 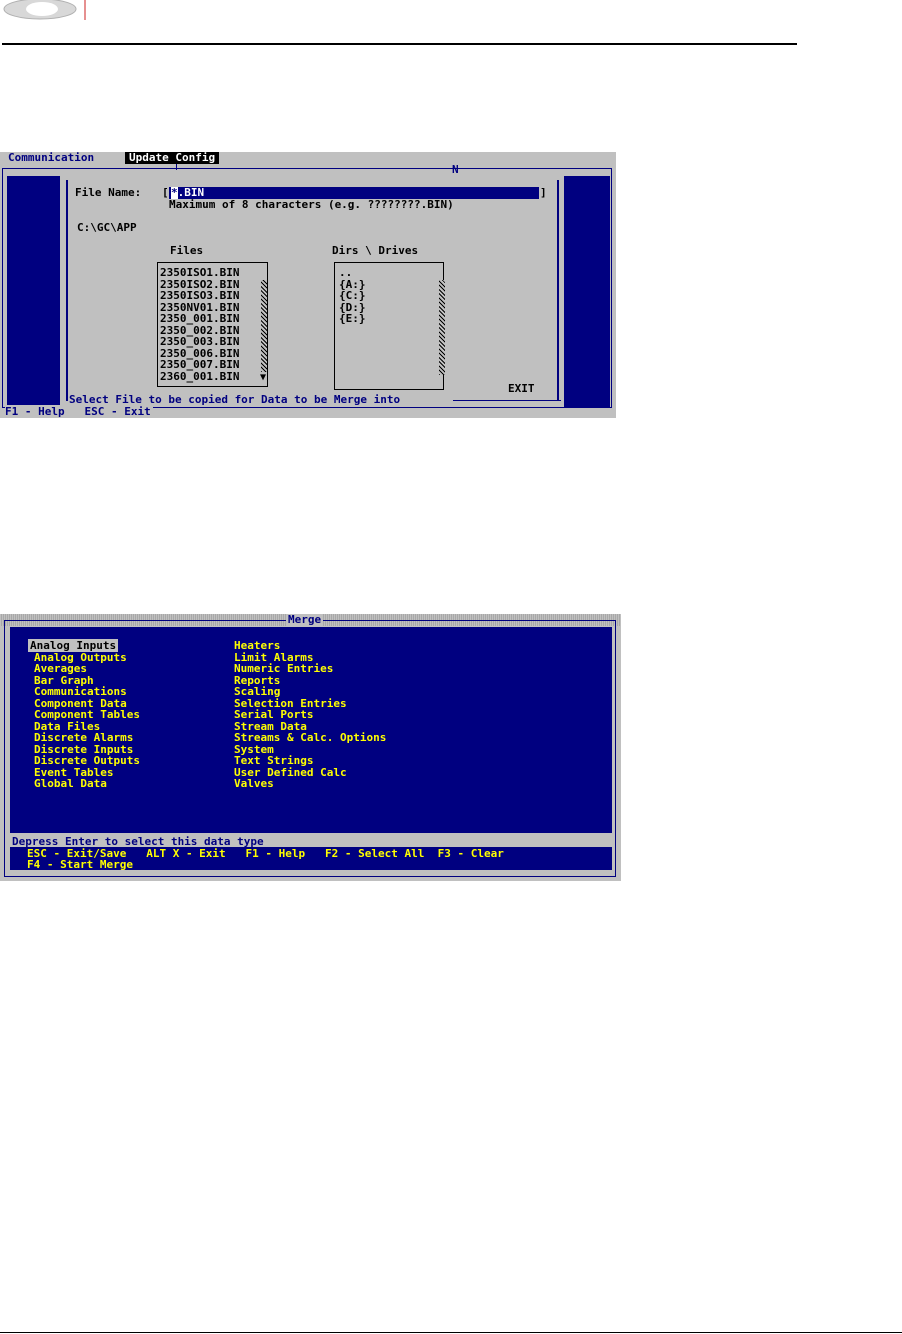 I want to click on dirs-drives-list: .. {A:} {C:} {D:} {E:}, so click(x=389, y=326).